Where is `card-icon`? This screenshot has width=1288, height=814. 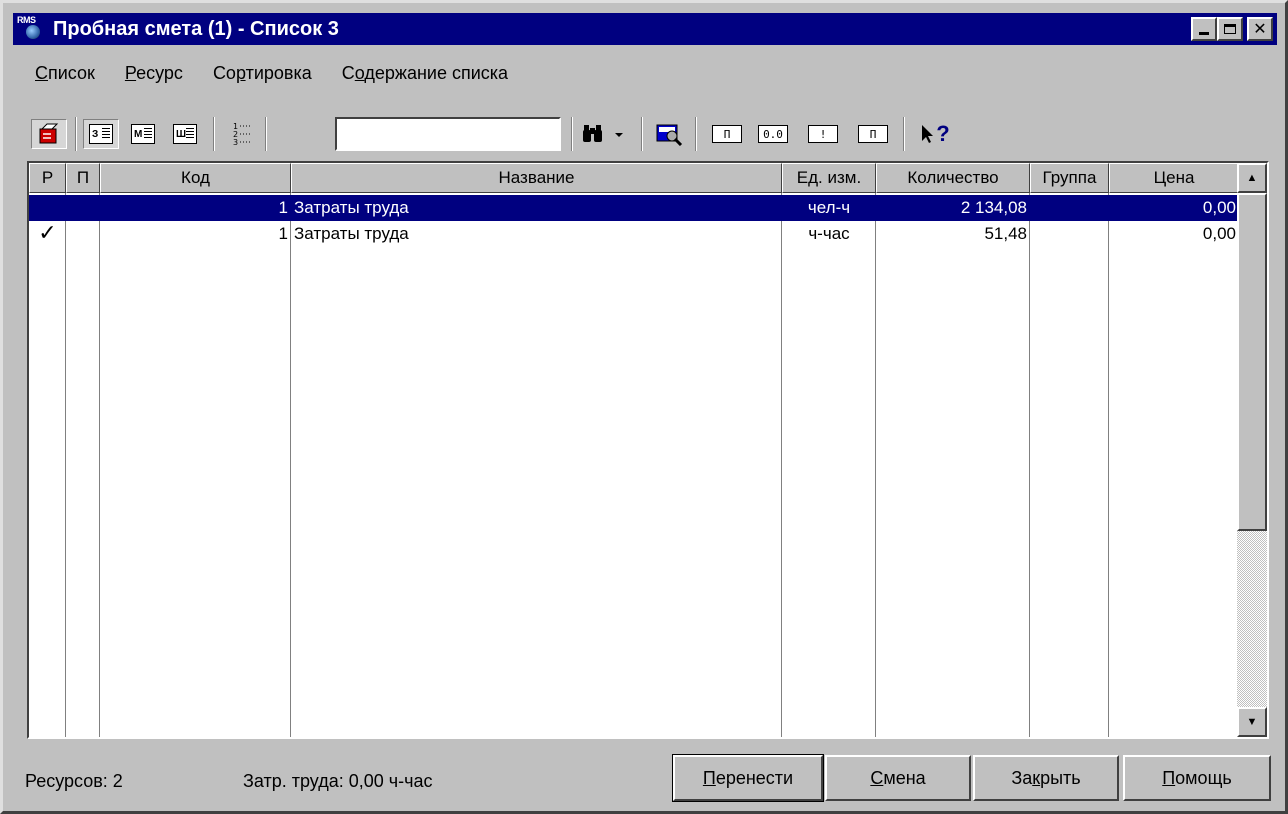 card-icon is located at coordinates (49, 133).